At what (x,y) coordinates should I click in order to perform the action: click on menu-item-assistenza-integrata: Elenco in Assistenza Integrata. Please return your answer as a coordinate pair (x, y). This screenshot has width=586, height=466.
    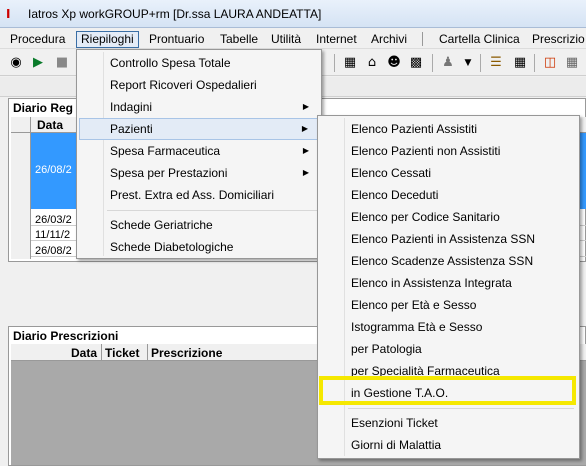
    Looking at the image, I should click on (448, 283).